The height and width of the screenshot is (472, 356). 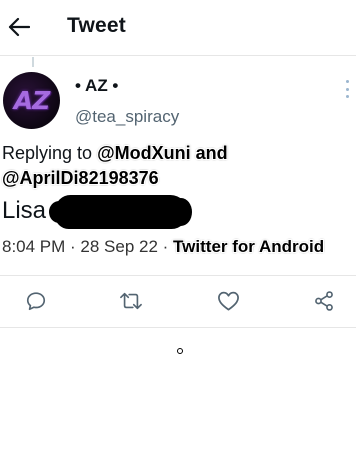 I want to click on display-name: • AZ •, so click(x=96, y=86).